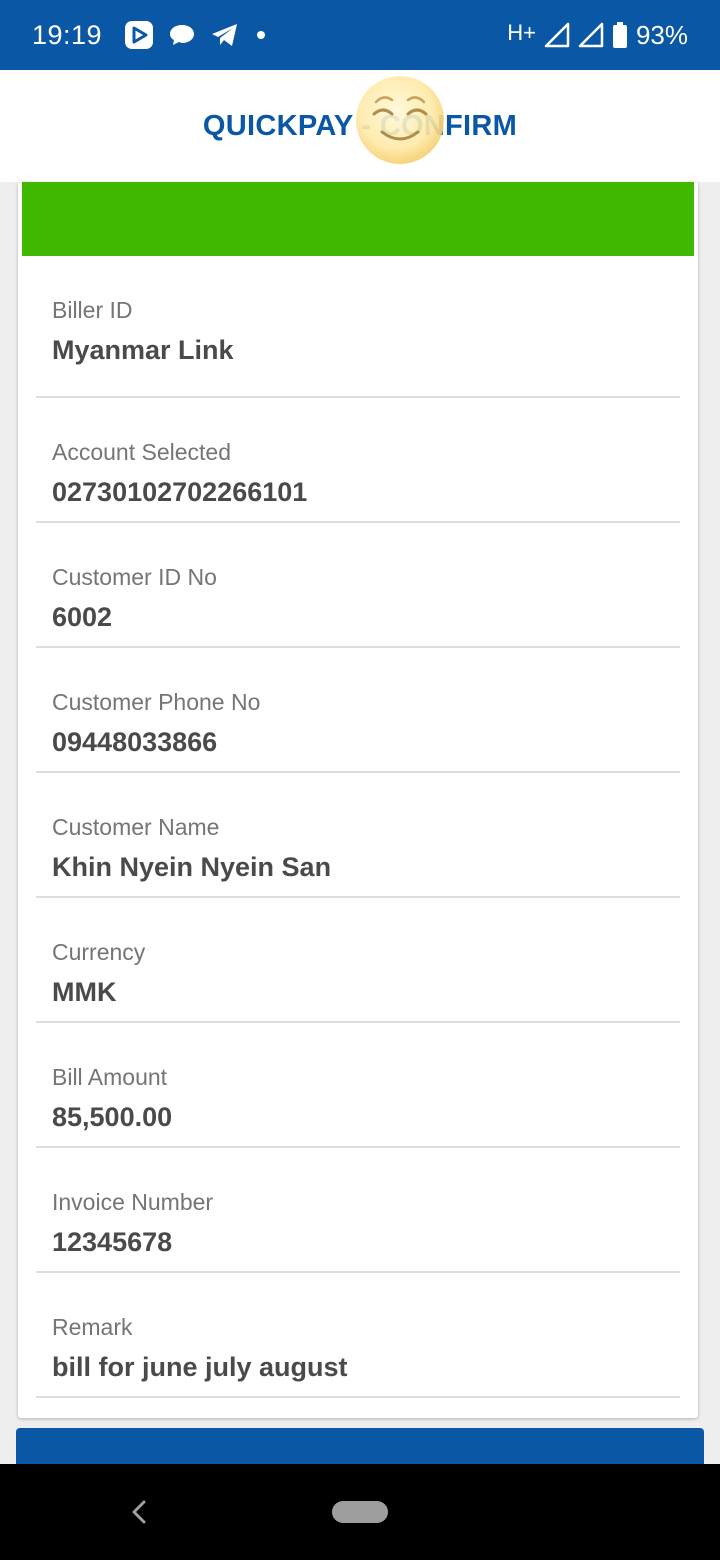 This screenshot has width=720, height=1560. What do you see at coordinates (521, 32) in the screenshot?
I see `network-type: H+` at bounding box center [521, 32].